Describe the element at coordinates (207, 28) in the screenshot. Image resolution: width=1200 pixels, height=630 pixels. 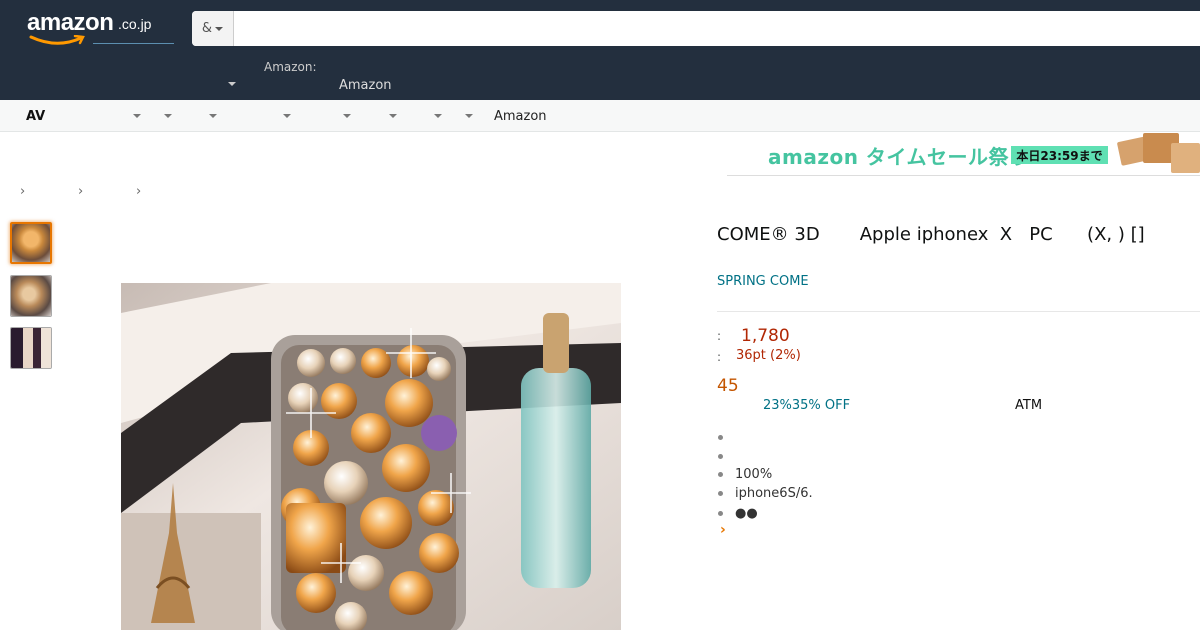
I see `search-category-label: &` at that location.